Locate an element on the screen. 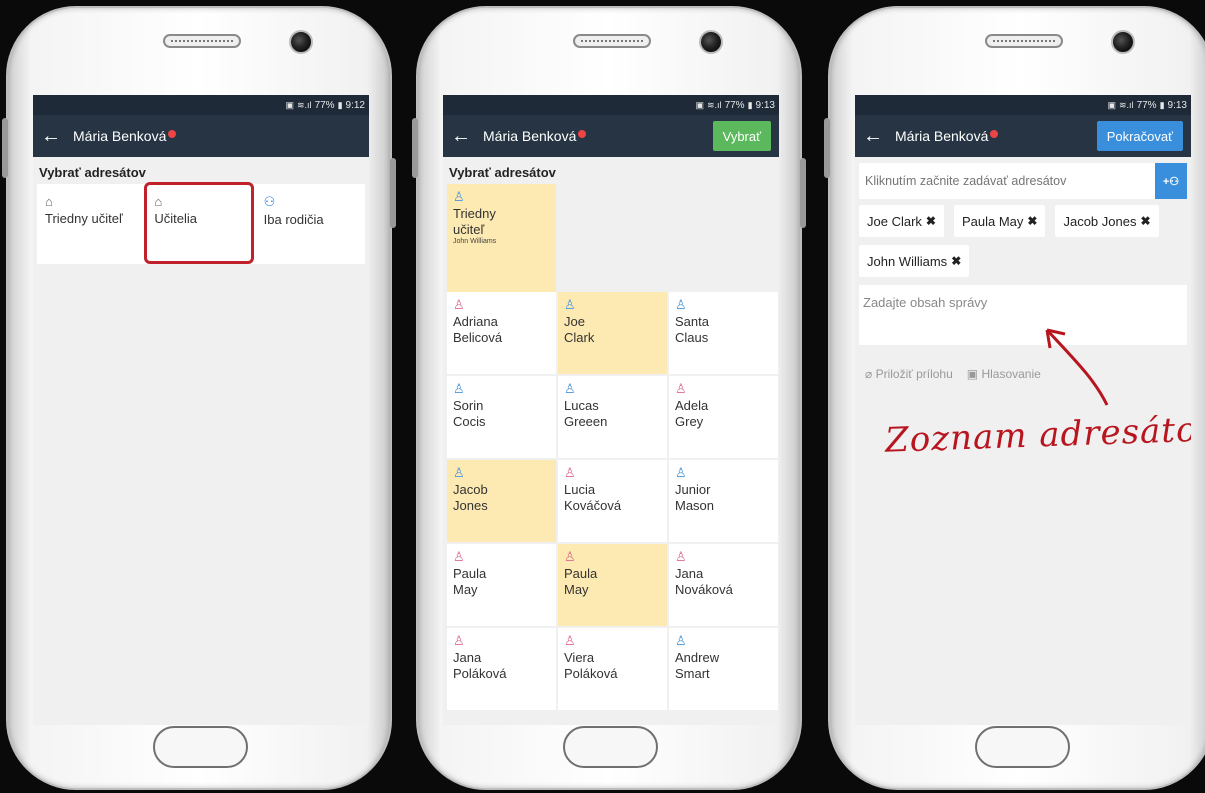  first-name: Paula is located at coordinates (470, 573).